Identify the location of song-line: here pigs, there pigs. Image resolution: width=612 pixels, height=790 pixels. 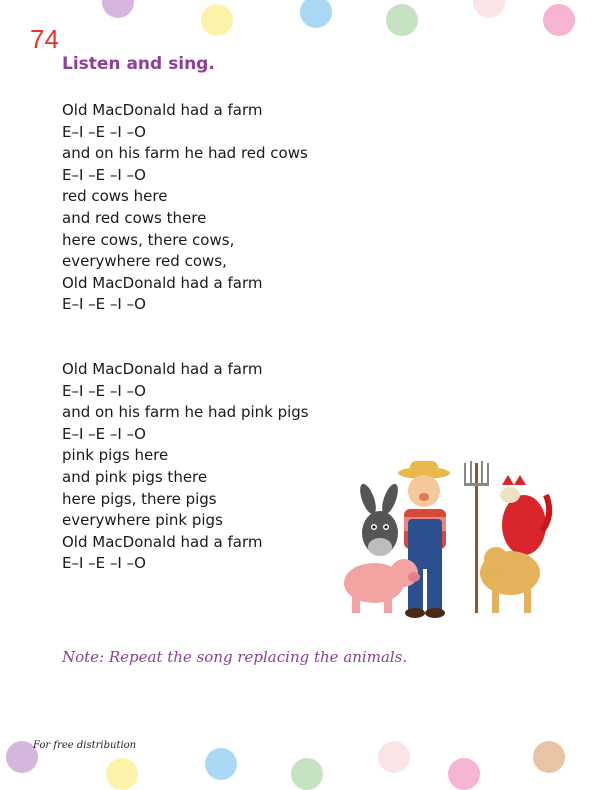
(139, 498).